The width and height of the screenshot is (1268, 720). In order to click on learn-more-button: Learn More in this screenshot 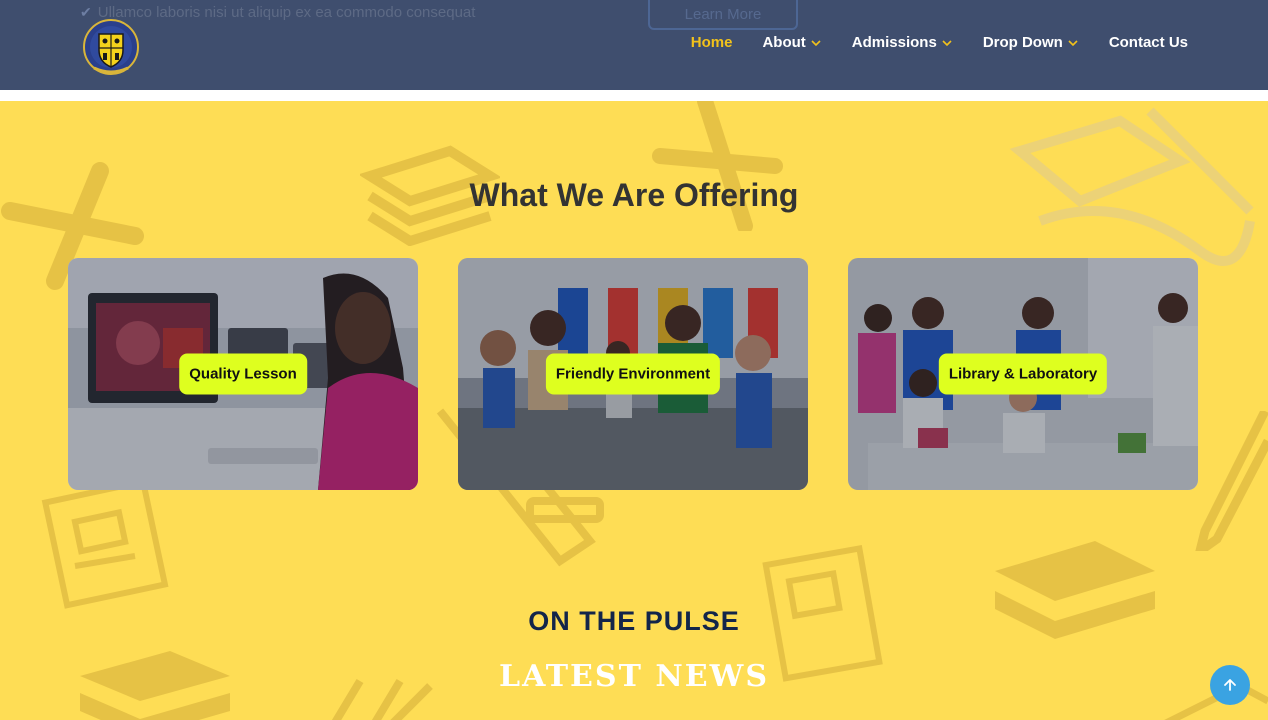, I will do `click(723, 15)`.